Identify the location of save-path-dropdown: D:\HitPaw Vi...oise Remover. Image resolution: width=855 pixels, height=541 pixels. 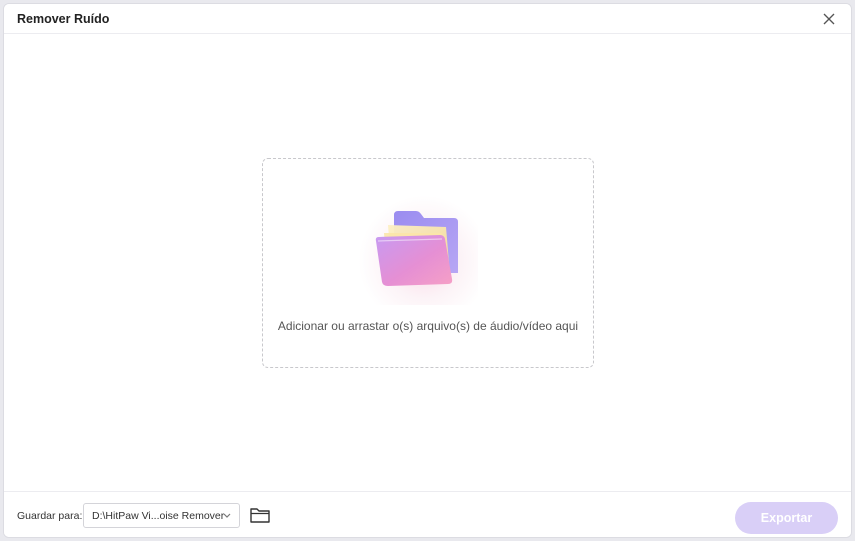
(161, 515).